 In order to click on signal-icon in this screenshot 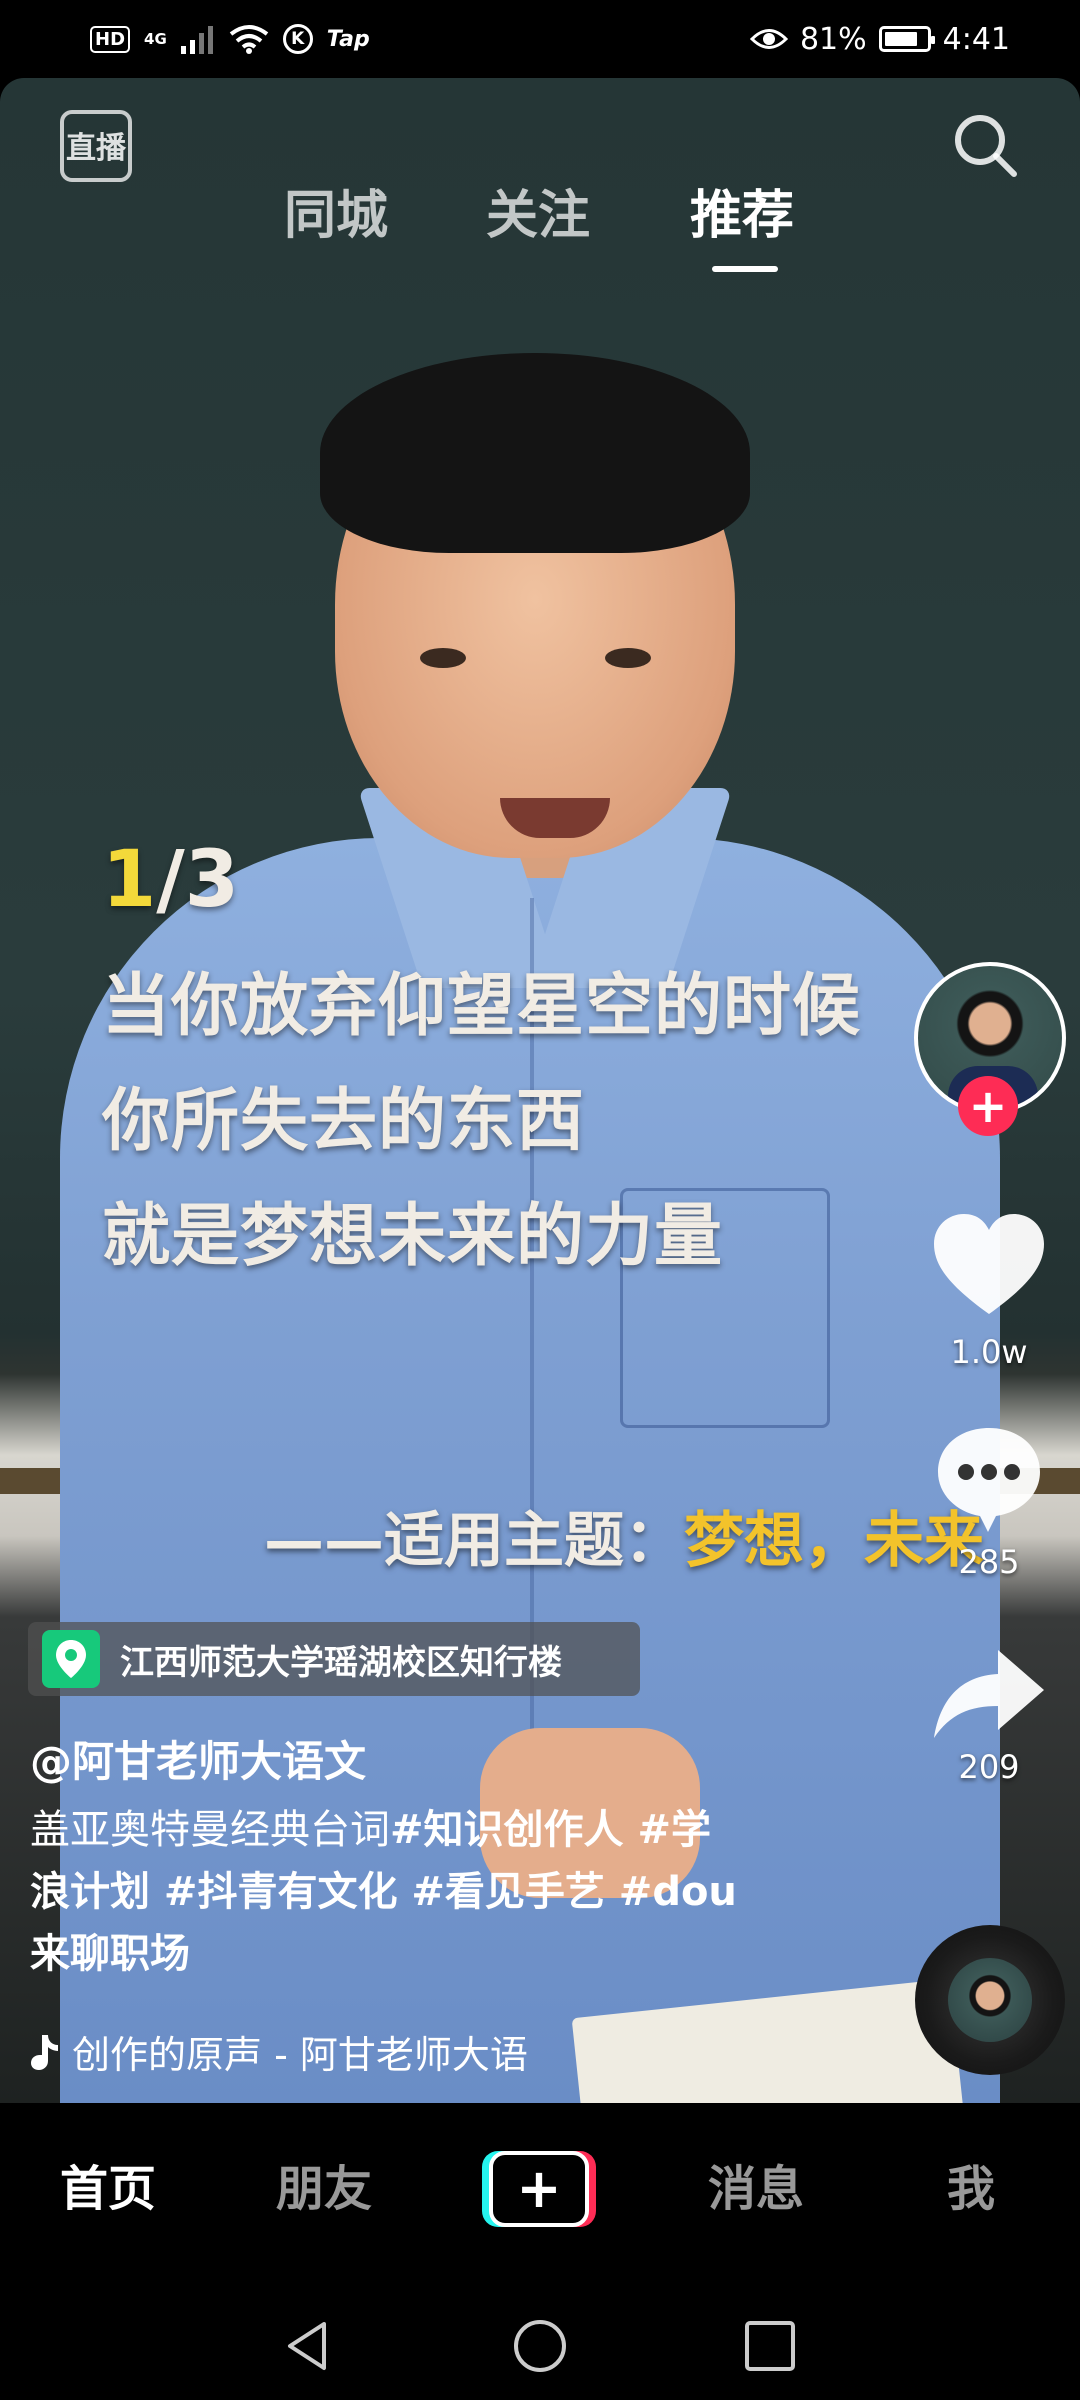, I will do `click(196, 40)`.